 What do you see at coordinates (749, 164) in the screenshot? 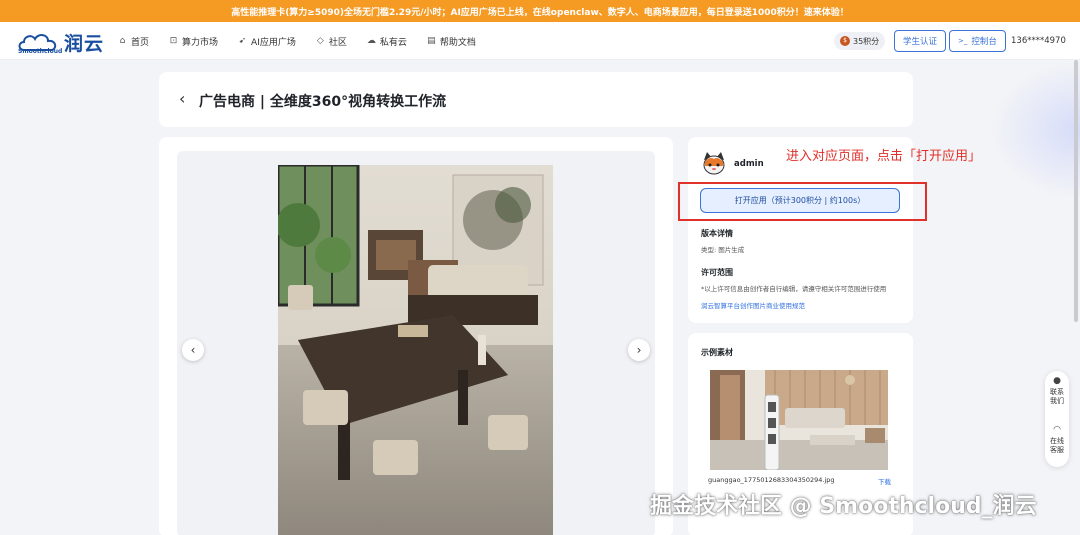
I see `author-name: admin` at bounding box center [749, 164].